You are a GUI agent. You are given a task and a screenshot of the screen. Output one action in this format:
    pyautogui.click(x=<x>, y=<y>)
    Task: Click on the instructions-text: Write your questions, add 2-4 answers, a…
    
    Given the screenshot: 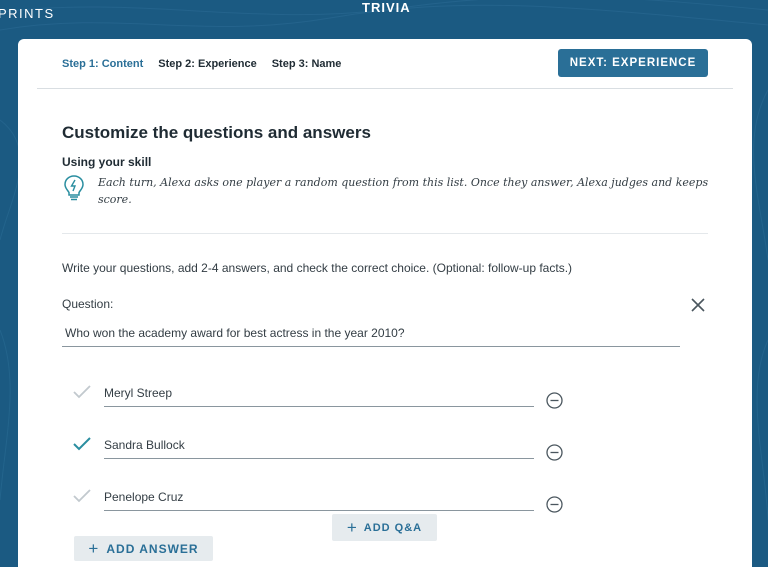 What is the action you would take?
    pyautogui.click(x=317, y=268)
    